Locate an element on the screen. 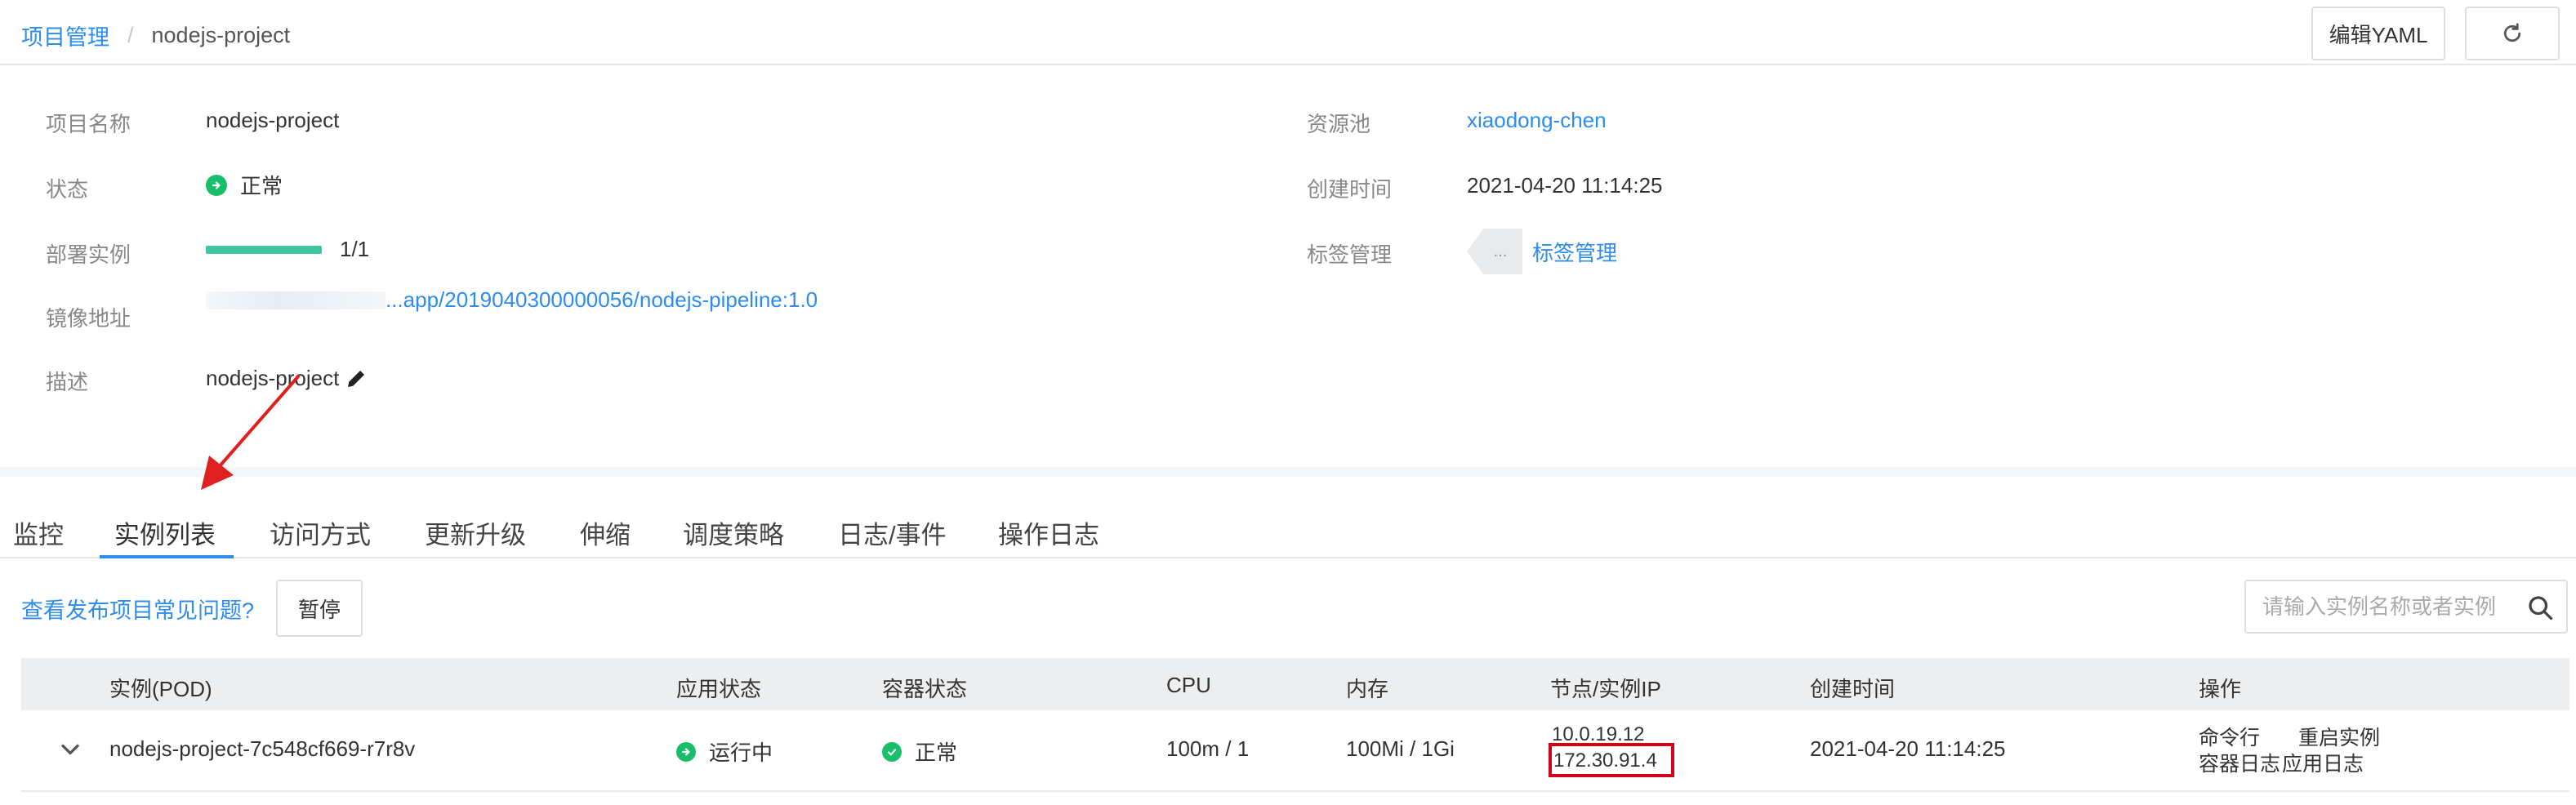 The image size is (2576, 805). app-status-text: 运行中 is located at coordinates (741, 753).